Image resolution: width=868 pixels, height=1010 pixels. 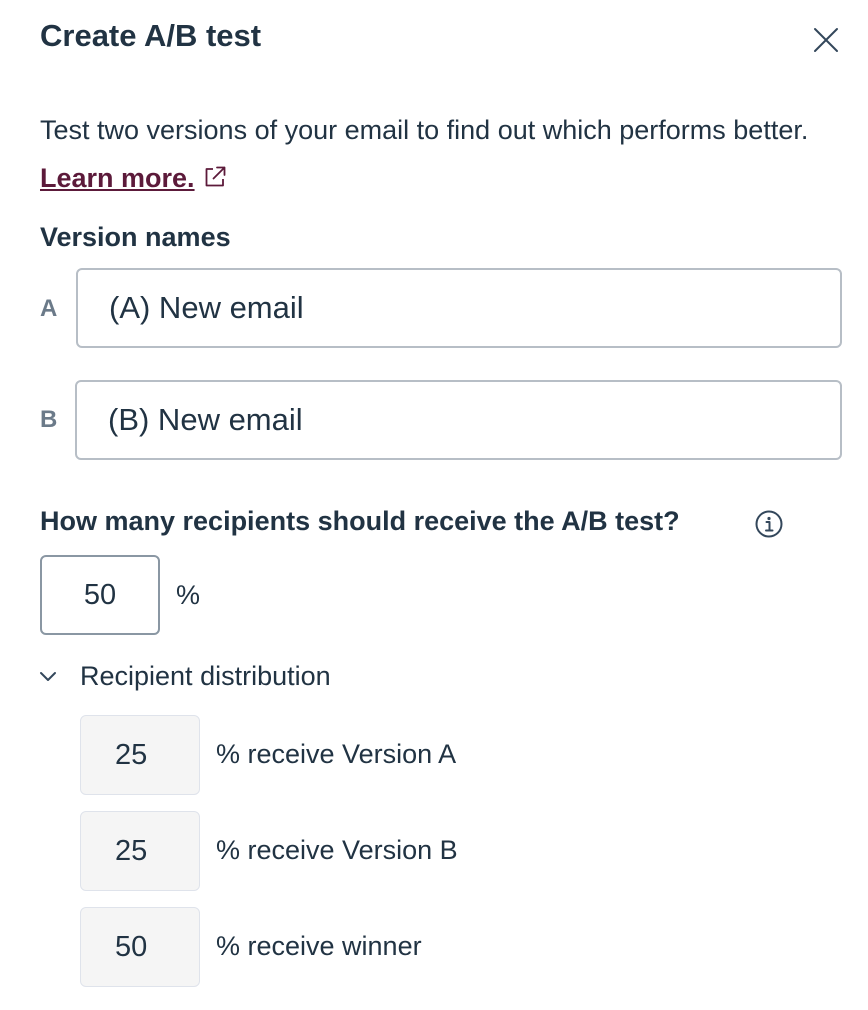 I want to click on recipients-percent-input, so click(x=100, y=595).